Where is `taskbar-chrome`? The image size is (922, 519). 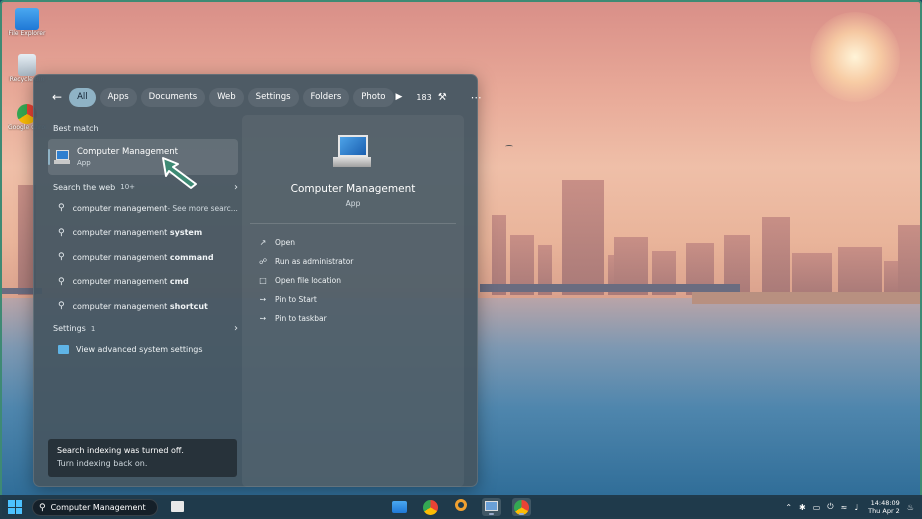 taskbar-chrome is located at coordinates (430, 507).